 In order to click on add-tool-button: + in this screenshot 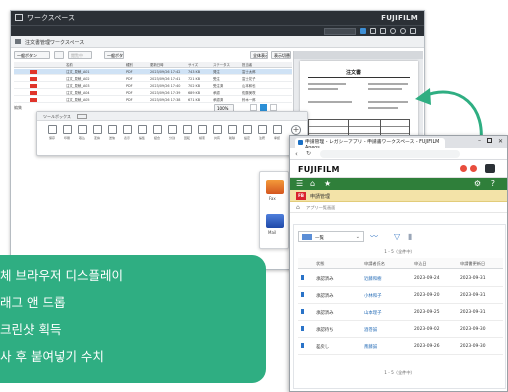, I will do `click(296, 130)`.